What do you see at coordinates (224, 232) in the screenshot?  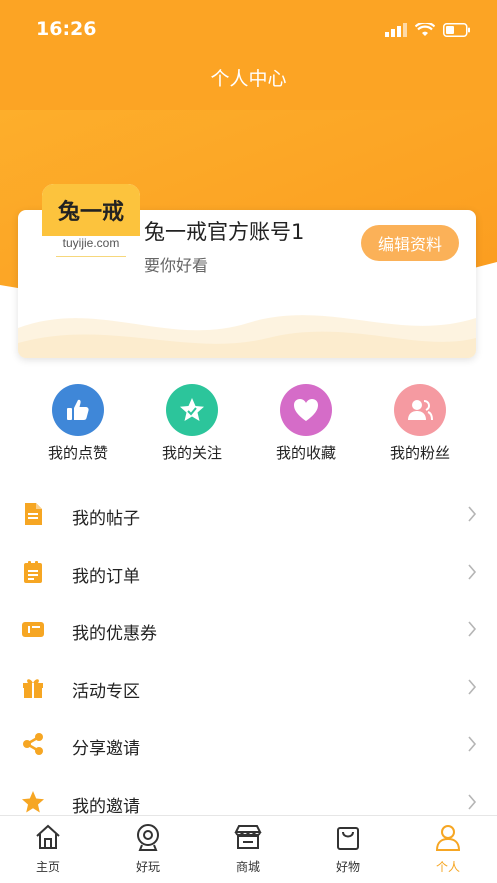 I see `user-name: 兔一戒官方账号1` at bounding box center [224, 232].